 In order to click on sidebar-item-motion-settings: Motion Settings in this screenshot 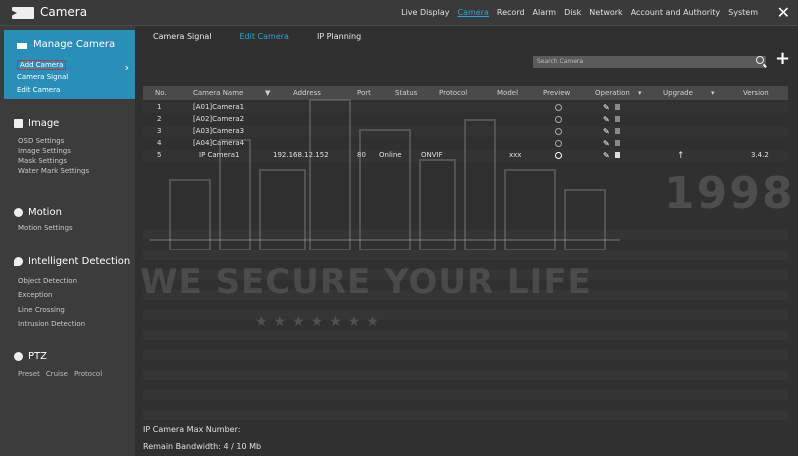, I will do `click(45, 228)`.